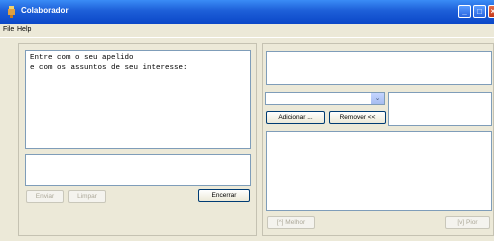  Describe the element at coordinates (357, 117) in the screenshot. I see `remove-topic-button: Remover <<` at that location.